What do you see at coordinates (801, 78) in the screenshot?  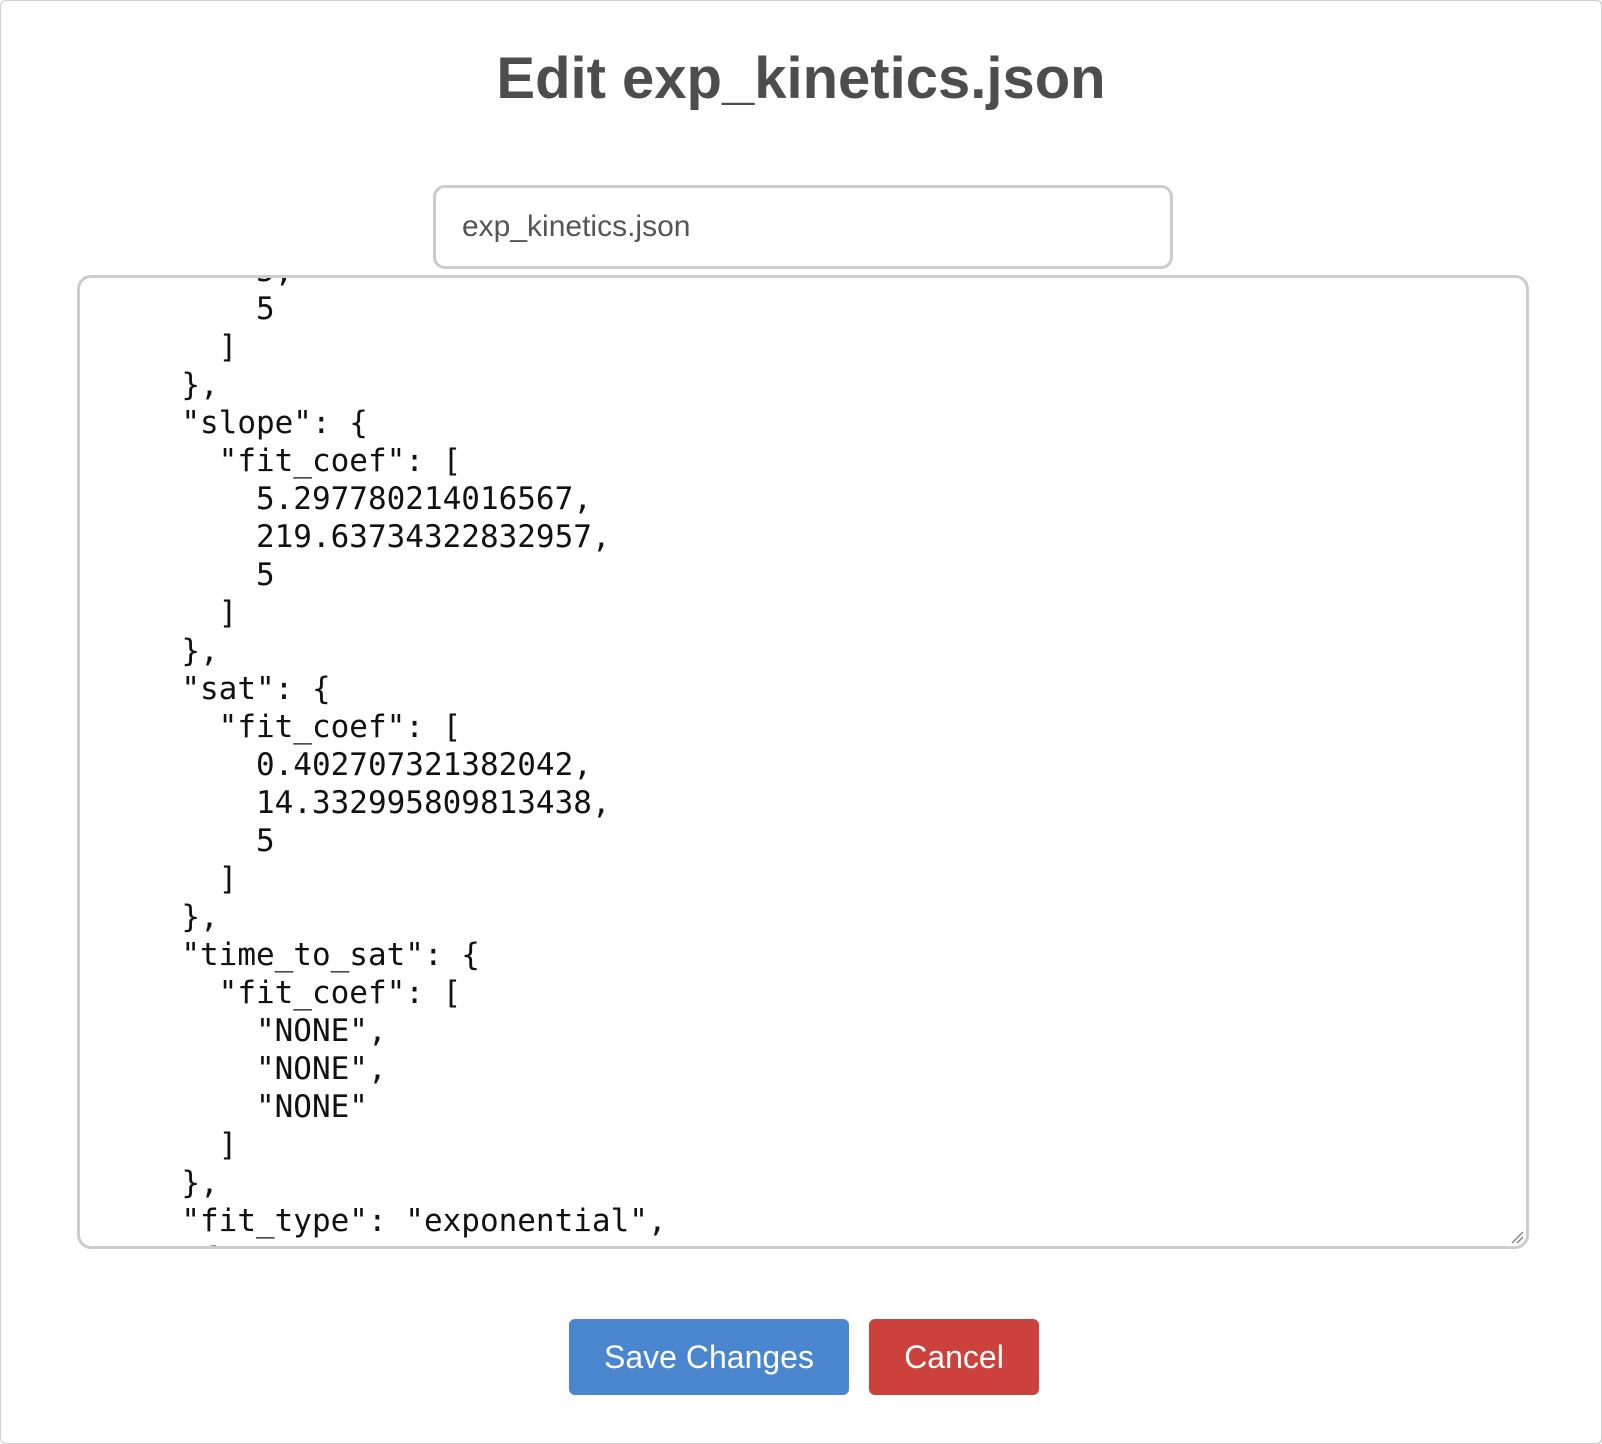 I see `dialog-title: Edit exp_kinetics.json` at bounding box center [801, 78].